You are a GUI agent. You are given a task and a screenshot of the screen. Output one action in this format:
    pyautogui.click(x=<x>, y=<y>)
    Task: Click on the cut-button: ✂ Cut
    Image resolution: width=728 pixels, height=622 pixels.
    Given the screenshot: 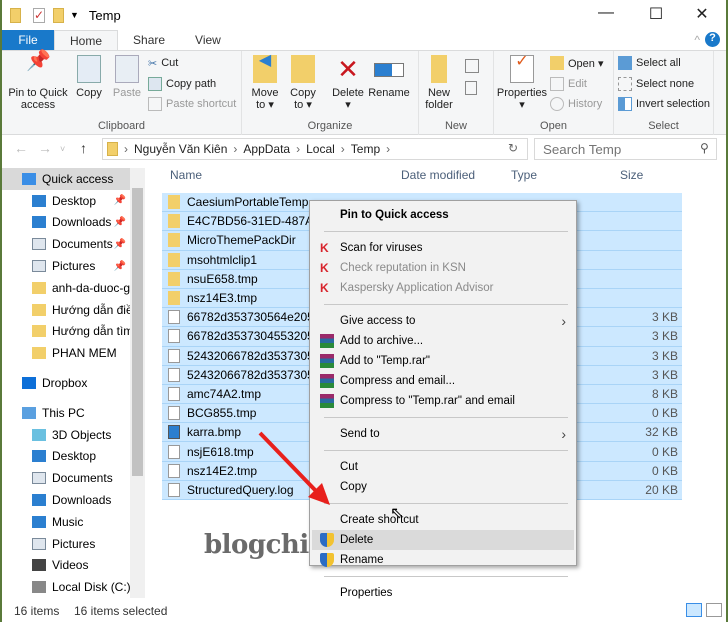 What is the action you would take?
    pyautogui.click(x=163, y=63)
    